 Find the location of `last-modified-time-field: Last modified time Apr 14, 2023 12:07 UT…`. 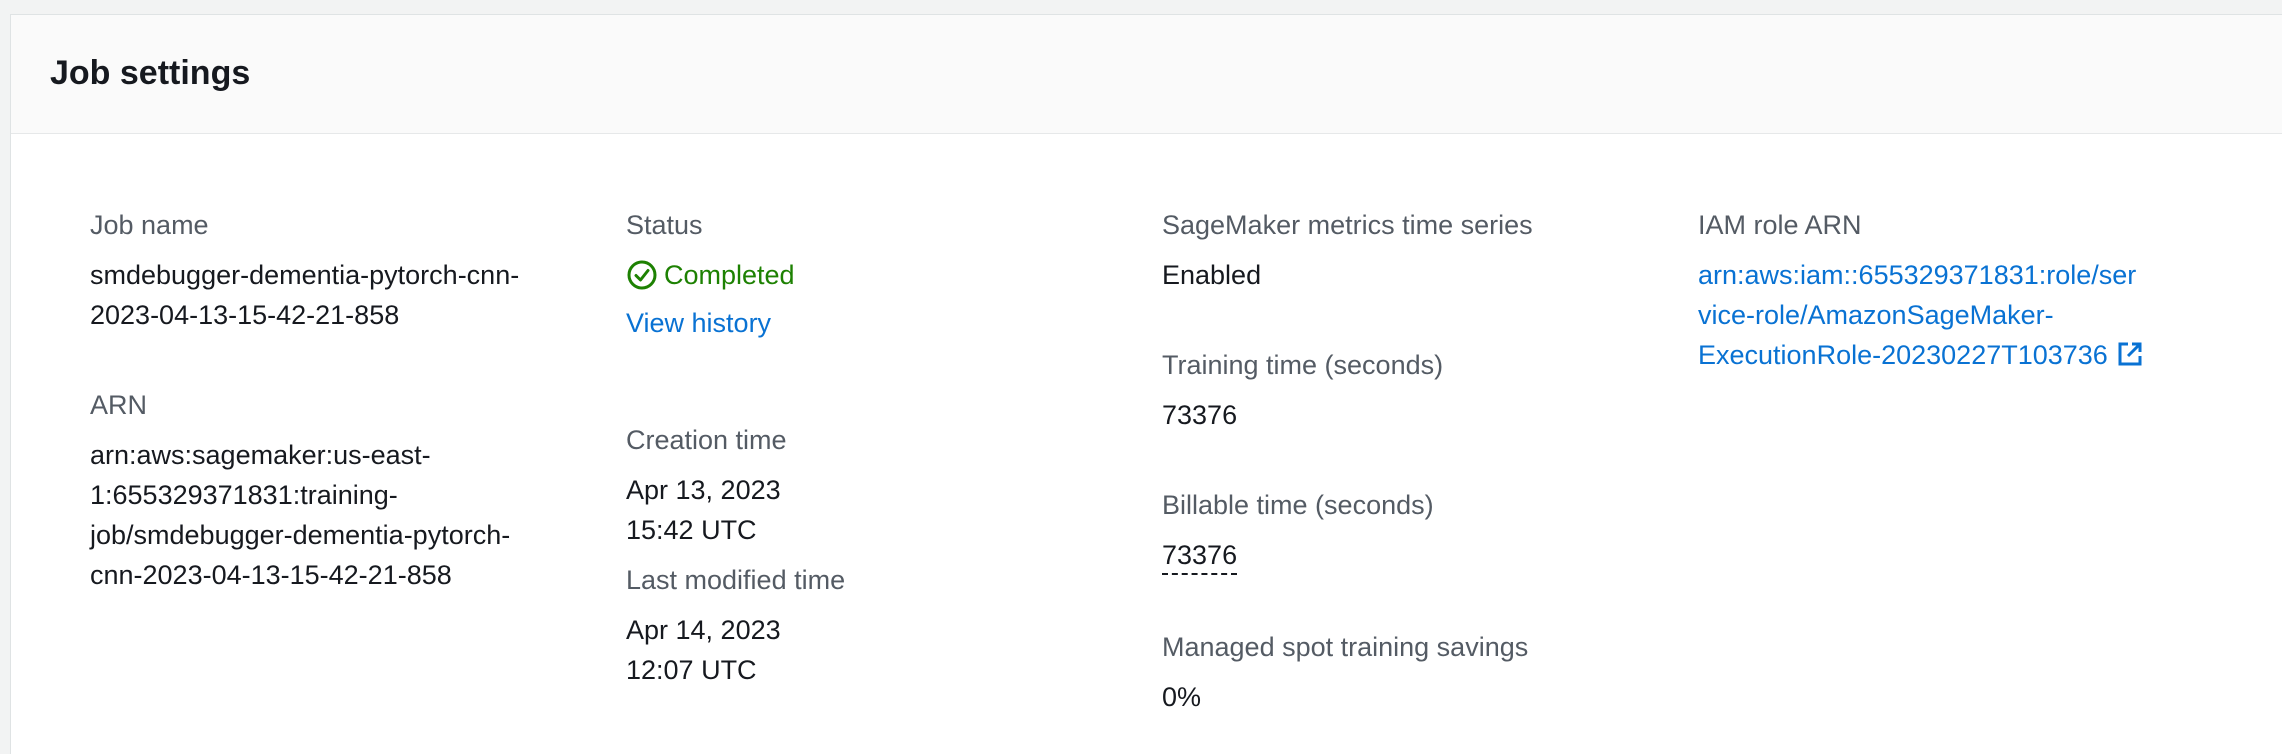

last-modified-time-field: Last modified time Apr 14, 2023 12:07 UT… is located at coordinates (735, 625).